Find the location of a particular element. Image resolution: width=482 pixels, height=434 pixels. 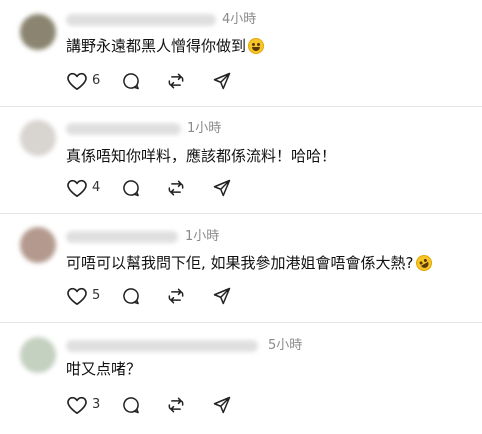

comment-text: 可唔可以幫我問下佢, 如果我參加港姐會唔會係大熱? is located at coordinates (250, 263).